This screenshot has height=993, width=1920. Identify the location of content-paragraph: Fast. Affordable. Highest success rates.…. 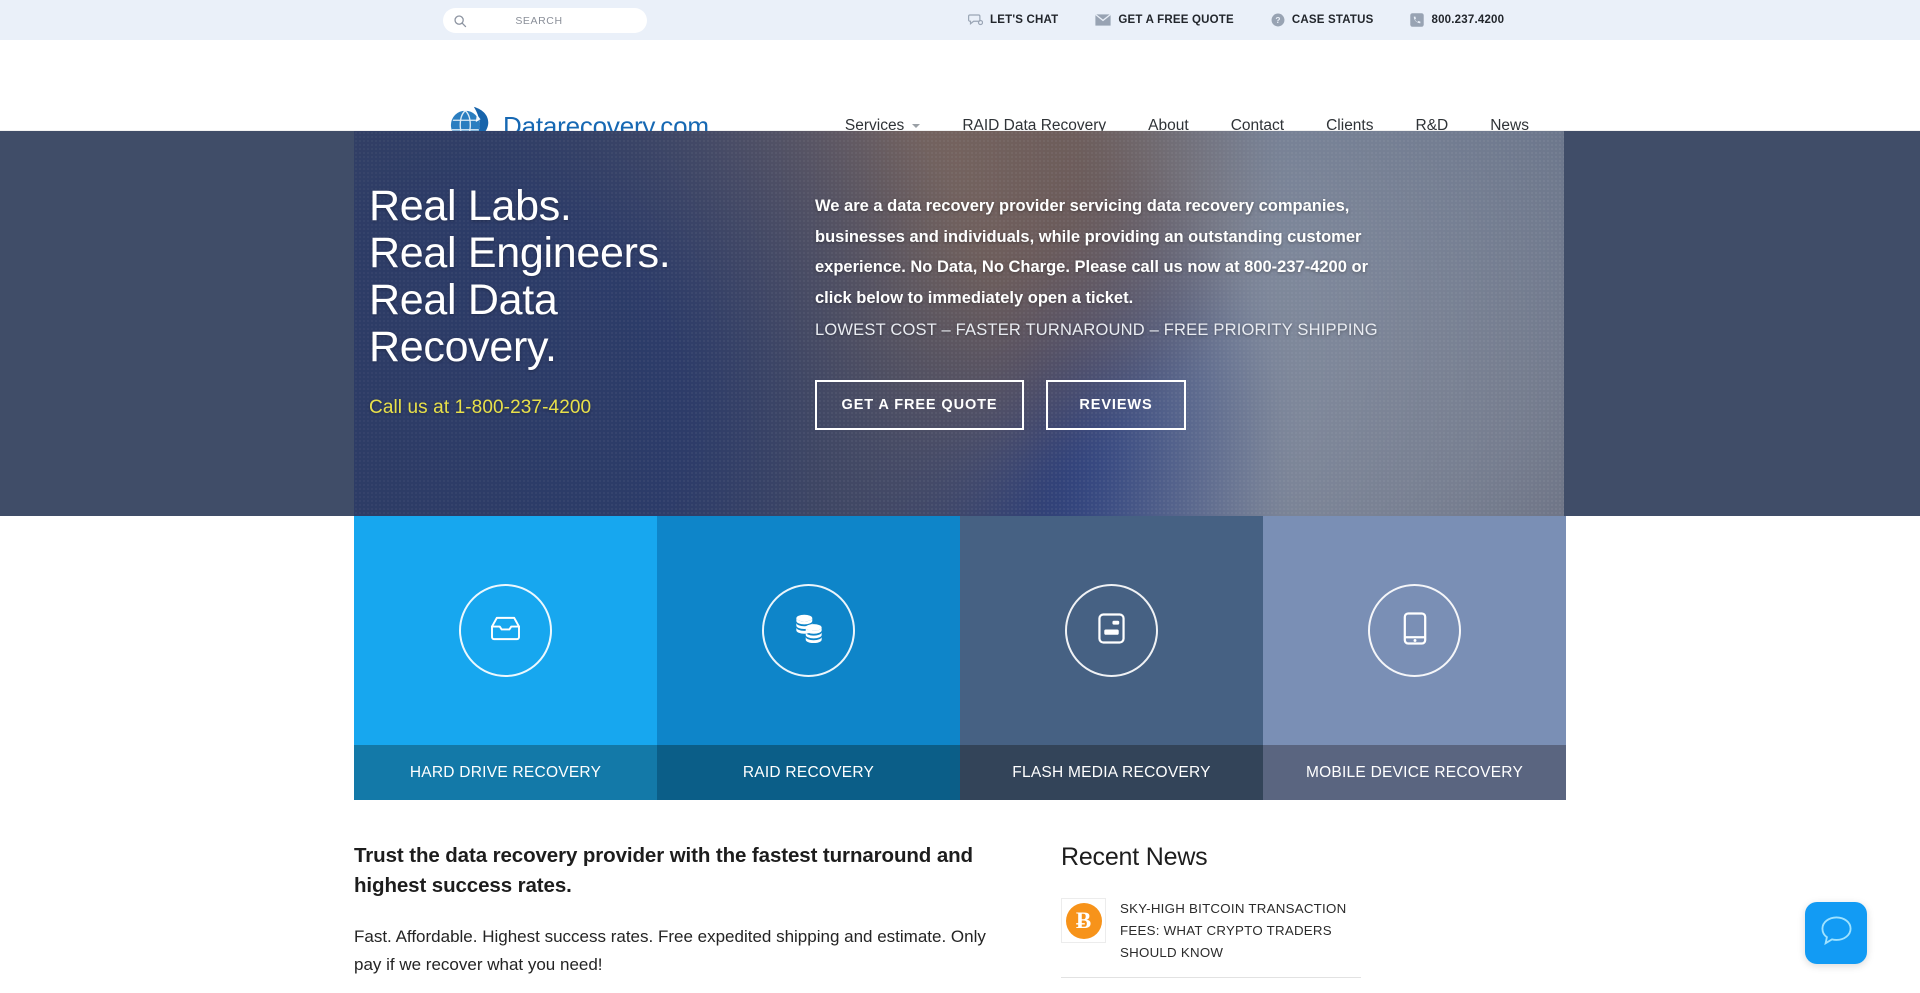
(670, 950).